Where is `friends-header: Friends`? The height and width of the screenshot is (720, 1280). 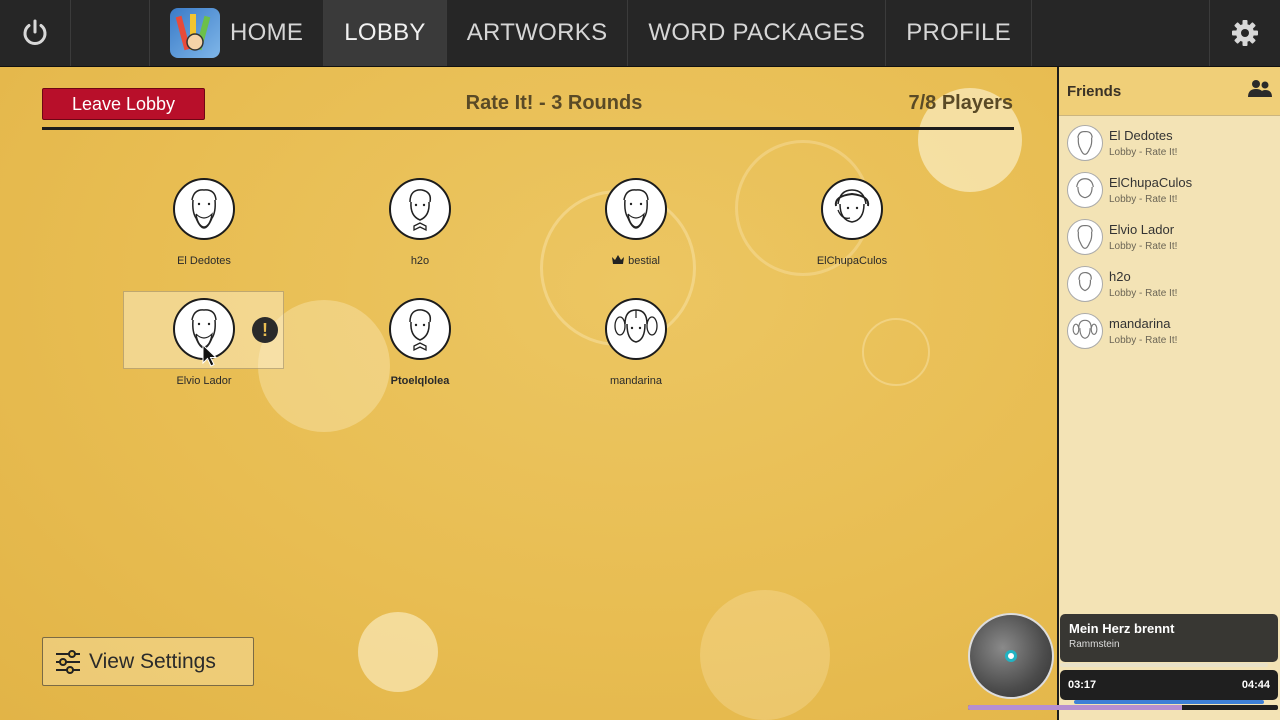 friends-header: Friends is located at coordinates (1169, 91).